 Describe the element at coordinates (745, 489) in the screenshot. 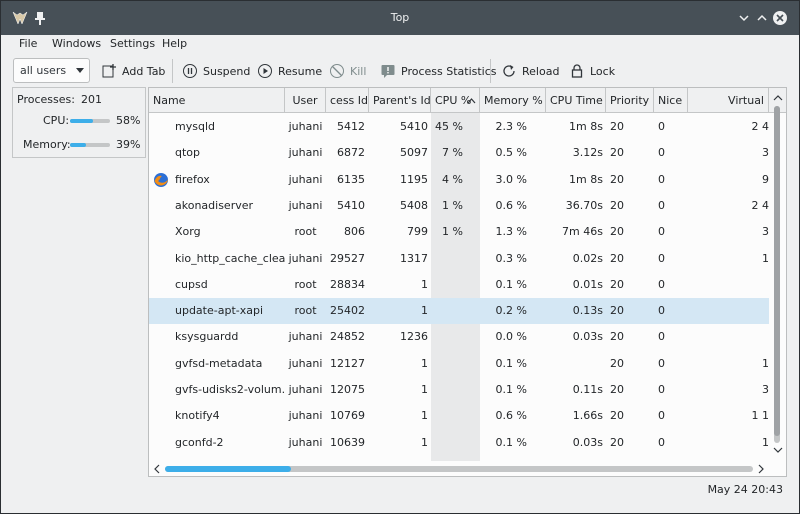

I see `status-datetime: May 24 20:43` at that location.